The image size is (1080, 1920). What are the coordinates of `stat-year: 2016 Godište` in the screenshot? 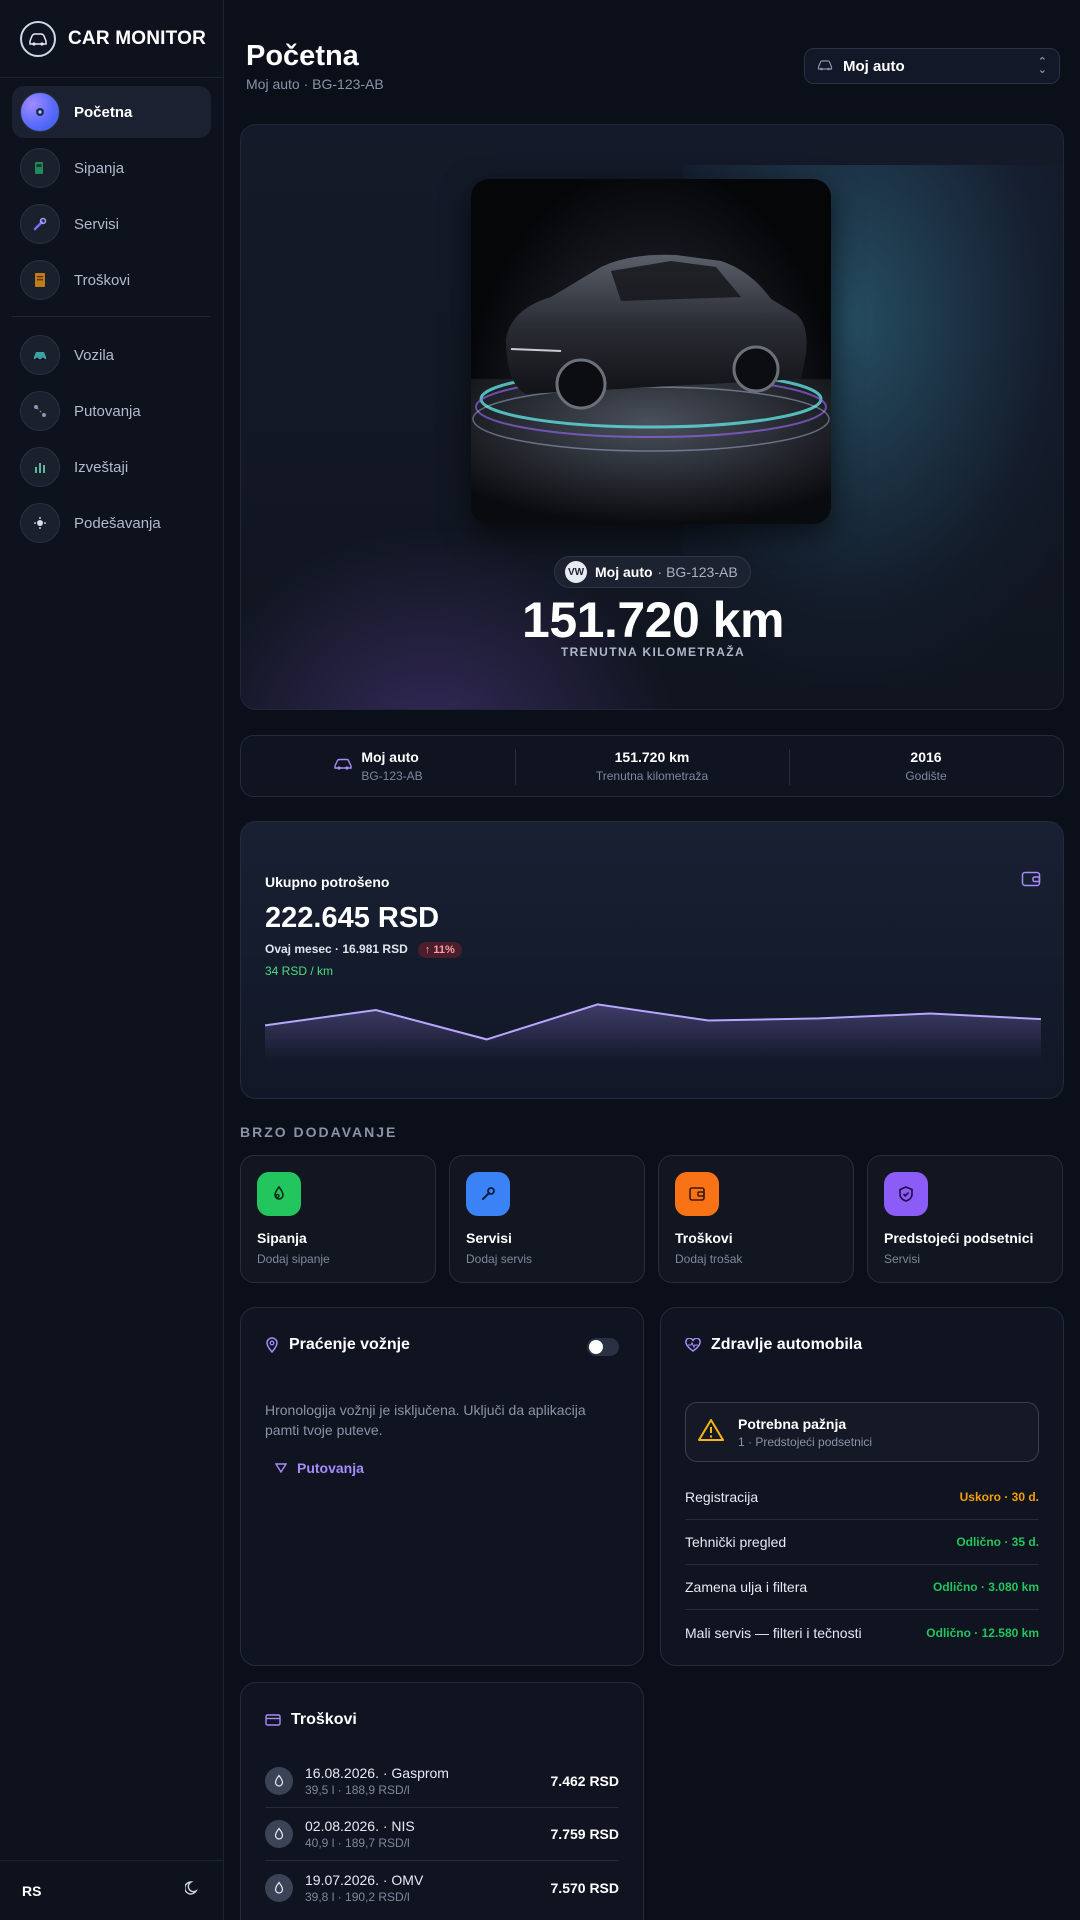 It's located at (926, 766).